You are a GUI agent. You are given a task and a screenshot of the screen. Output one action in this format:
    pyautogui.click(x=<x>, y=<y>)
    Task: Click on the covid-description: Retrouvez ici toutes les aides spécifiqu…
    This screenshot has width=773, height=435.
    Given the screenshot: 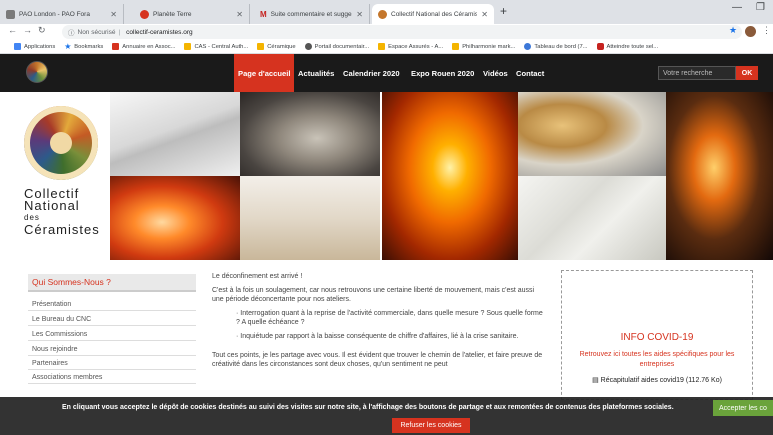 What is the action you would take?
    pyautogui.click(x=657, y=360)
    